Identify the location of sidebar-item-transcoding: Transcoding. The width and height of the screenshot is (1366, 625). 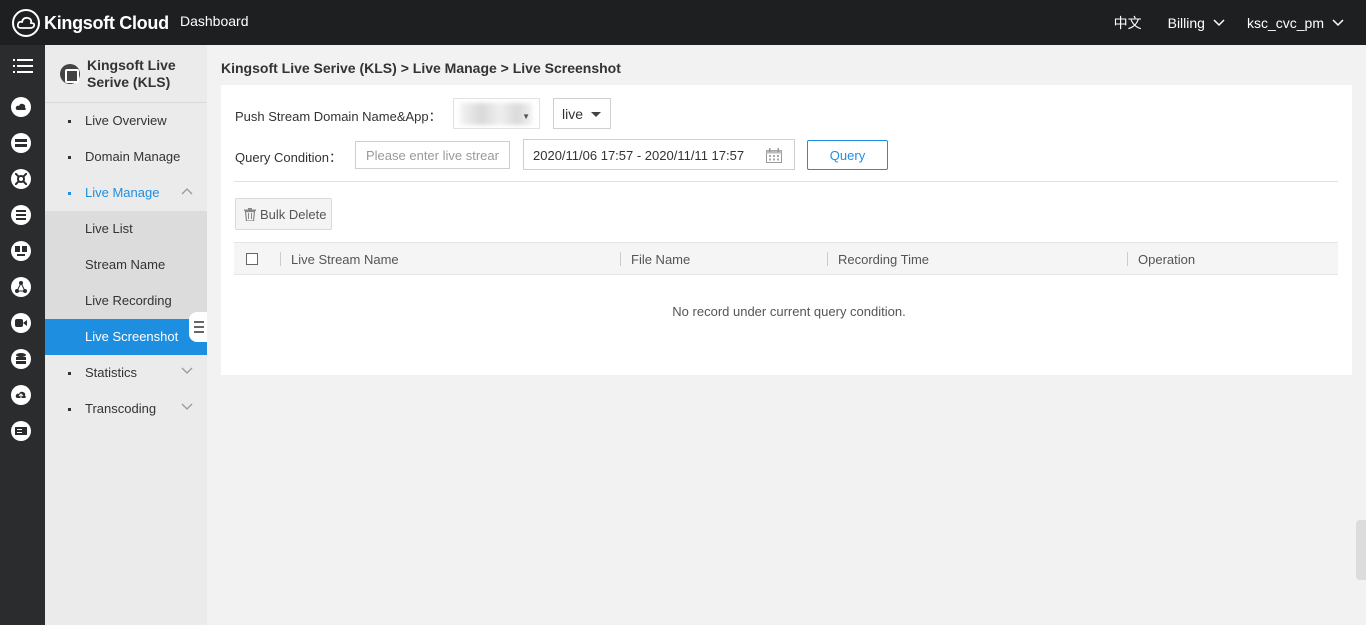
(126, 409).